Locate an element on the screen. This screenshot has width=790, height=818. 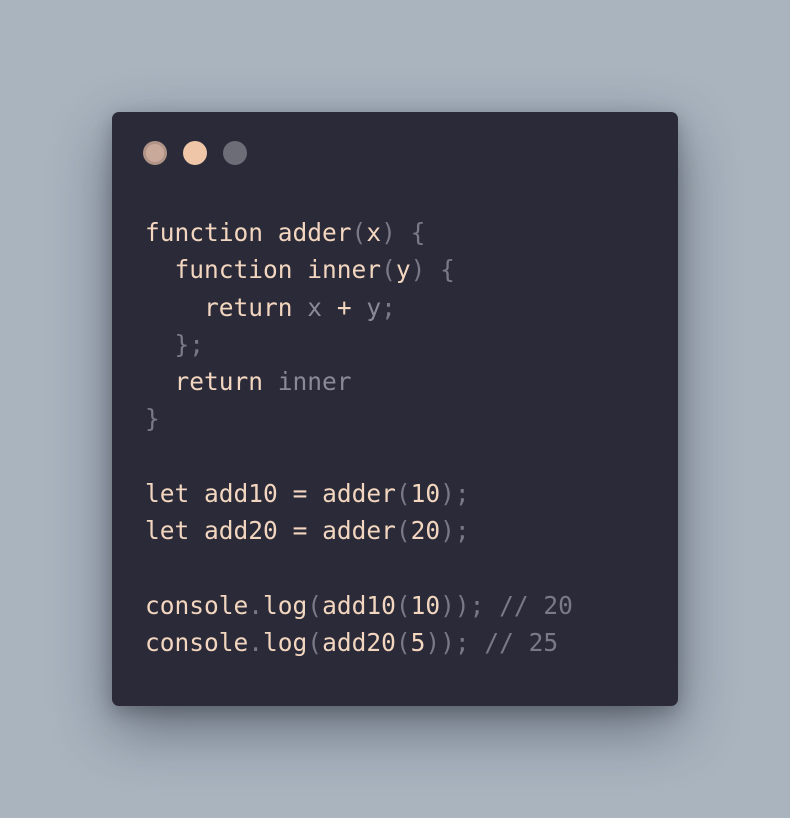
code-line: function adder(x) { is located at coordinates (359, 232).